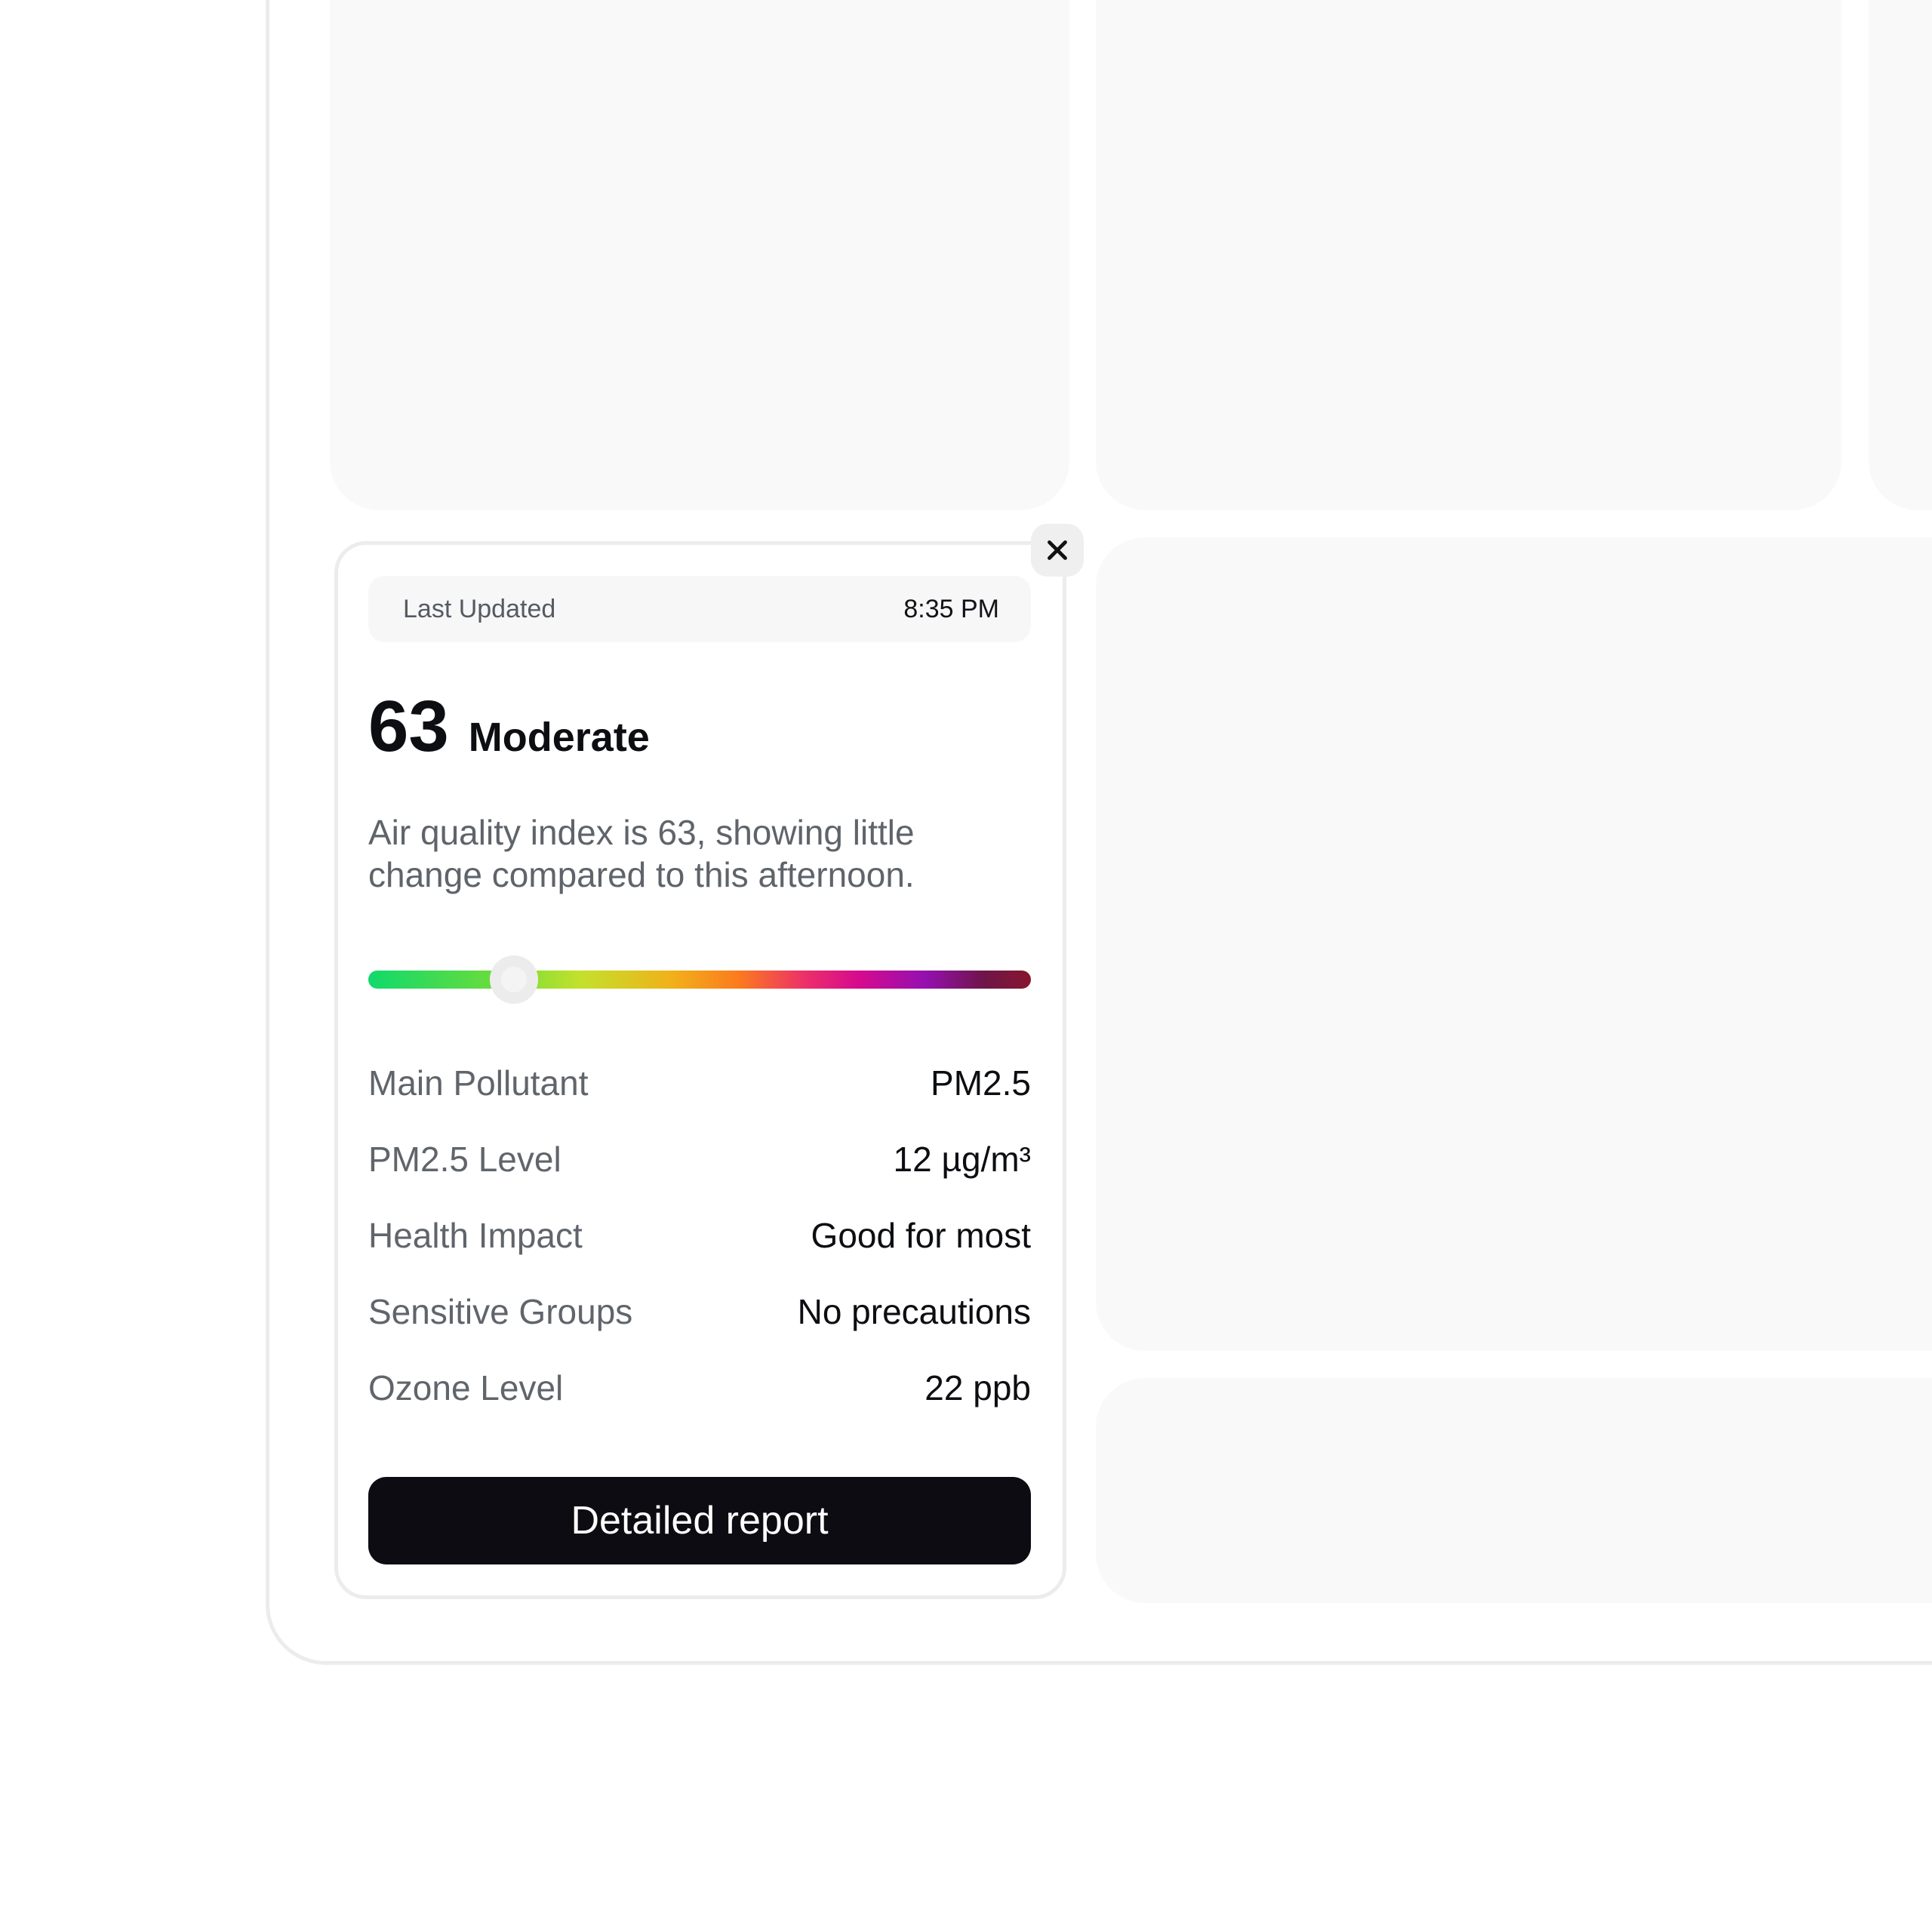 The image size is (1932, 1932). Describe the element at coordinates (914, 1311) in the screenshot. I see `stat-value: No precautions` at that location.